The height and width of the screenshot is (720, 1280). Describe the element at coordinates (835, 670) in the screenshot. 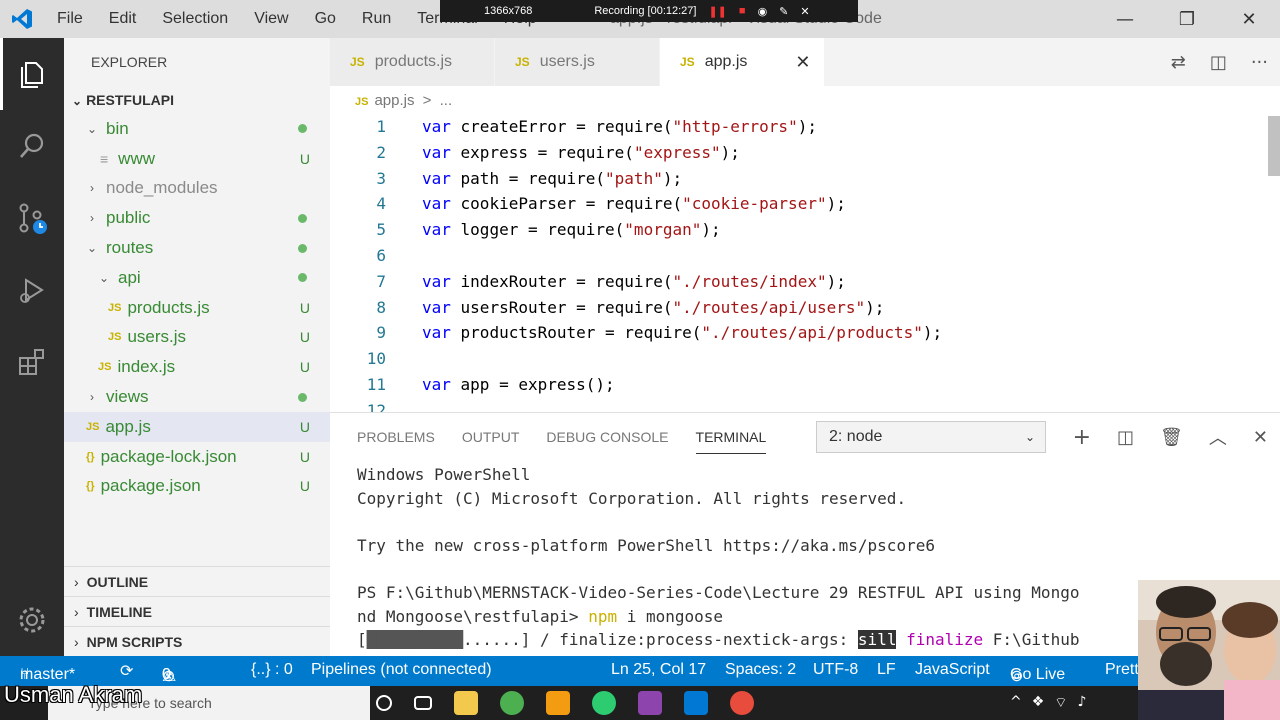

I see `encoding: UTF-8` at that location.